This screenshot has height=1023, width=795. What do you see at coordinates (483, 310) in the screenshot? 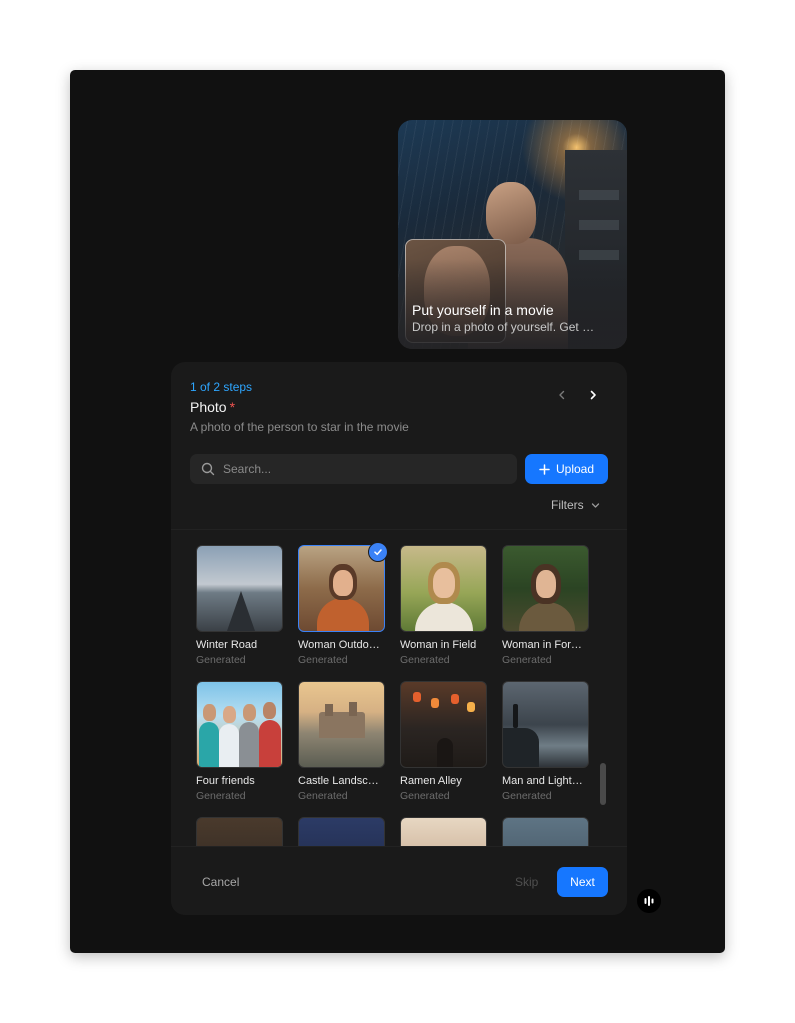
I see `movie-card-title: Put yourself in a movie` at bounding box center [483, 310].